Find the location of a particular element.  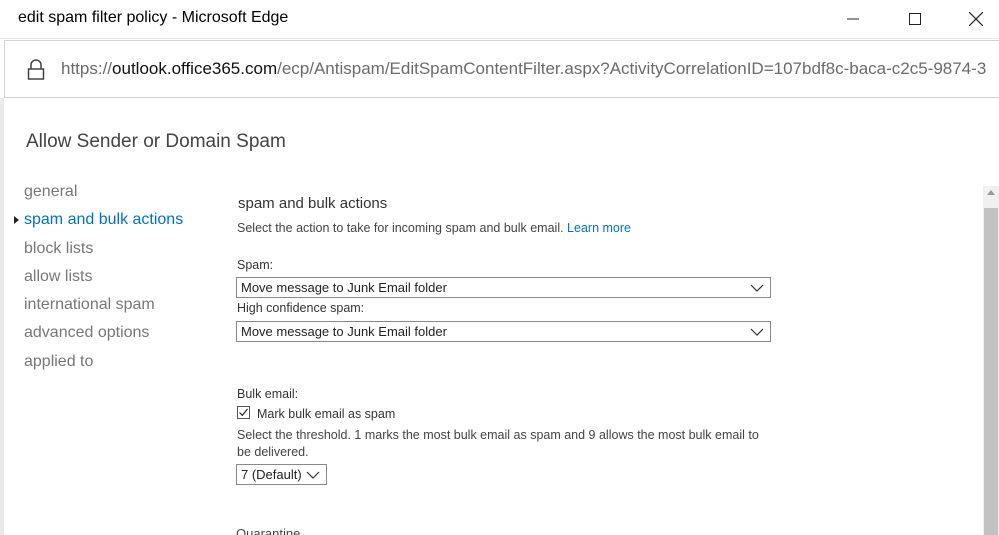

lock-icon is located at coordinates (36, 69).